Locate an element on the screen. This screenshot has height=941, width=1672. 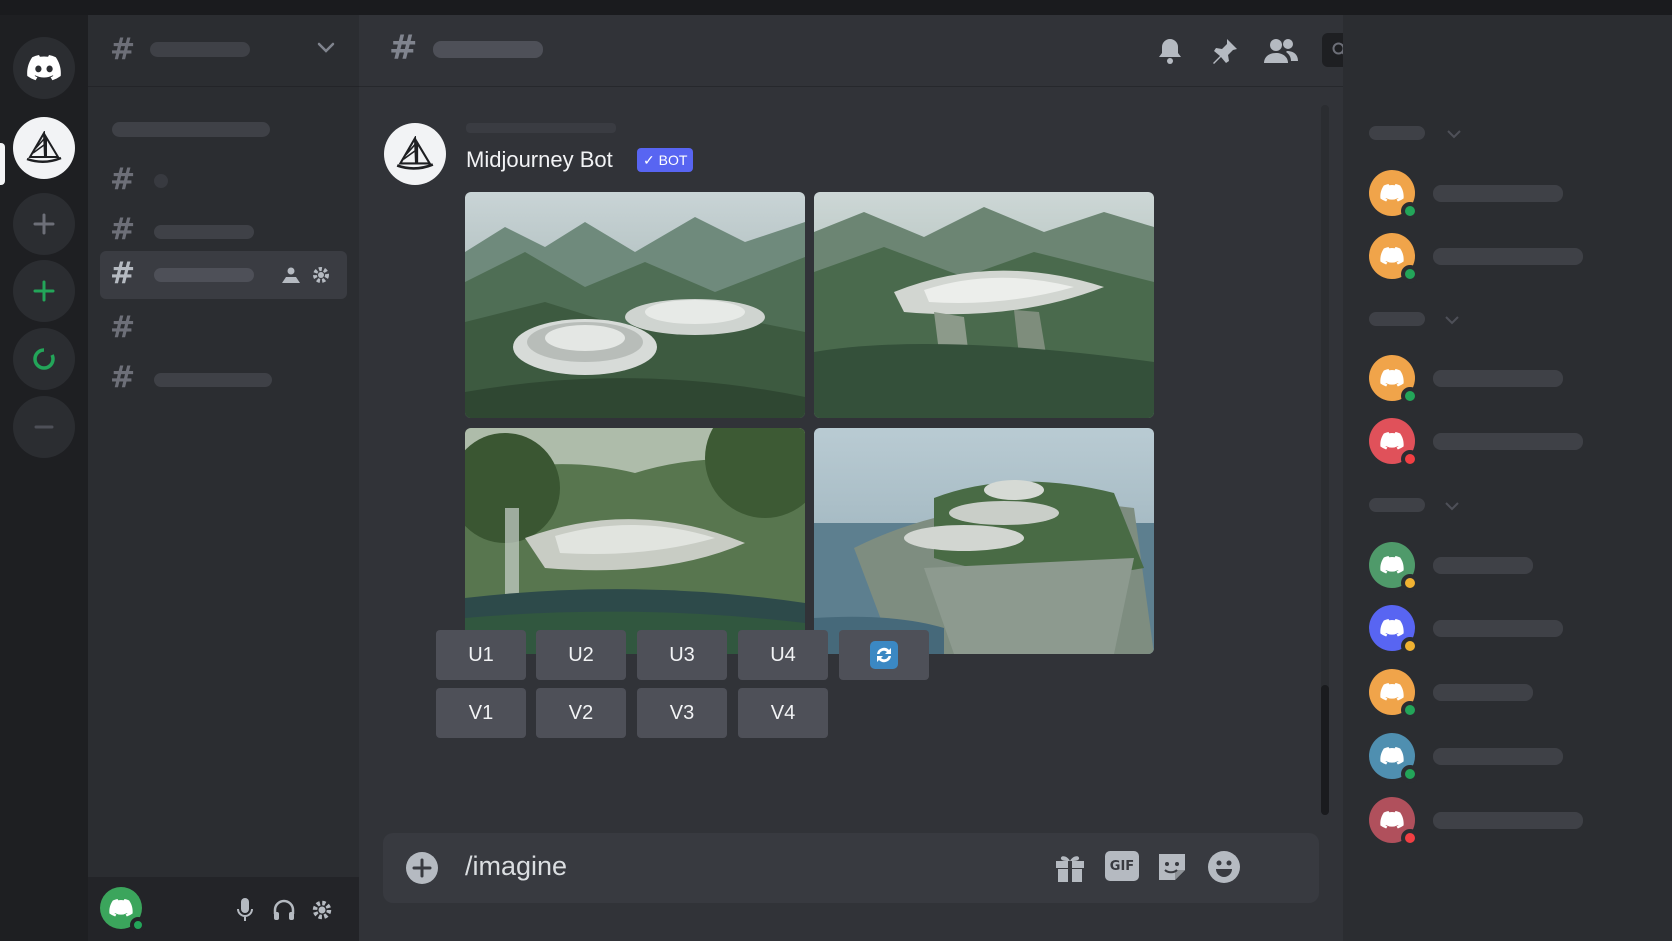
upscale-button-1: U1 is located at coordinates (481, 655).